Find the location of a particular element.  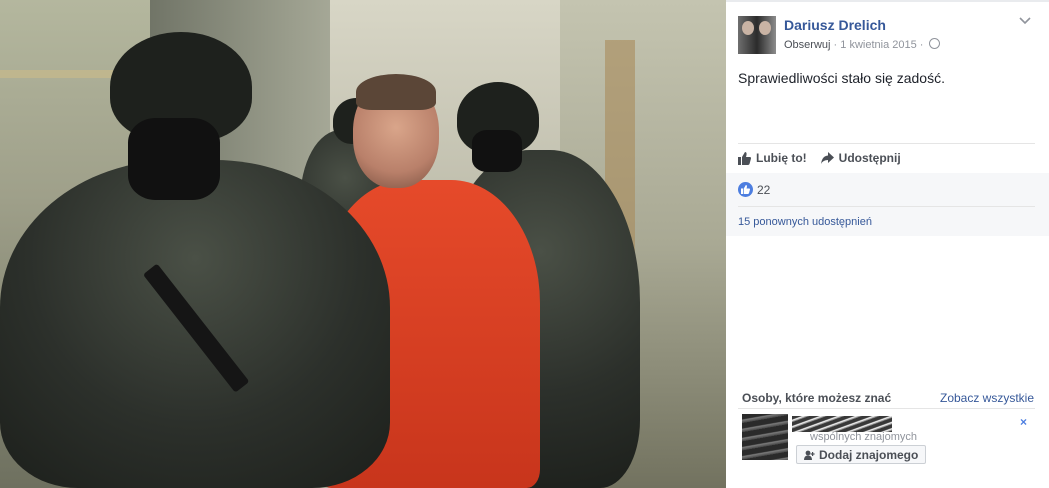

like-label: Lubię to! is located at coordinates (781, 158).